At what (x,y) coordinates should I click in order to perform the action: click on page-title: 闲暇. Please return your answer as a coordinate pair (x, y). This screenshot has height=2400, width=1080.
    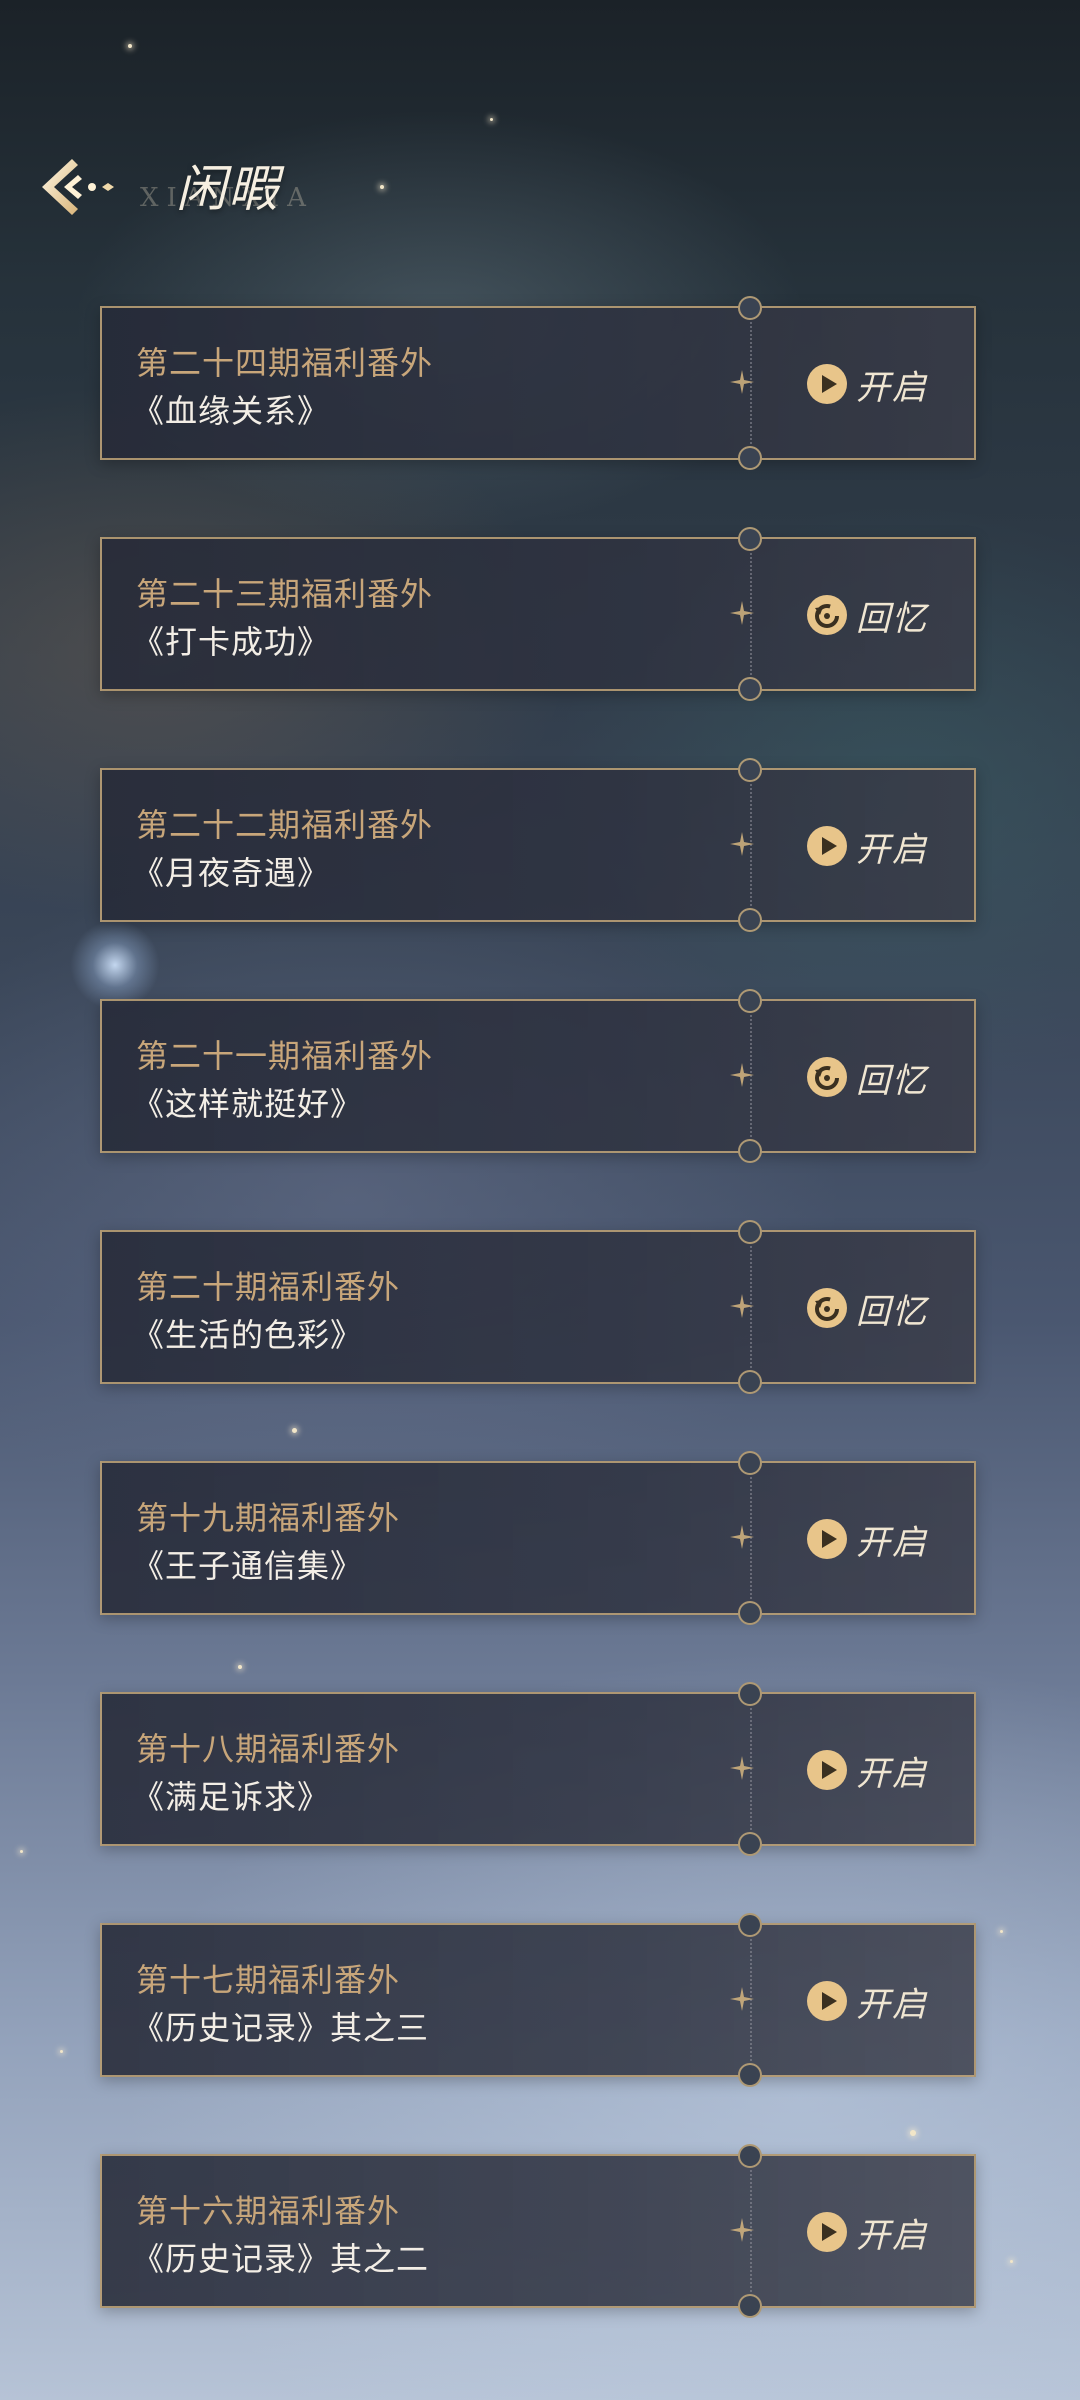
    Looking at the image, I should click on (228, 189).